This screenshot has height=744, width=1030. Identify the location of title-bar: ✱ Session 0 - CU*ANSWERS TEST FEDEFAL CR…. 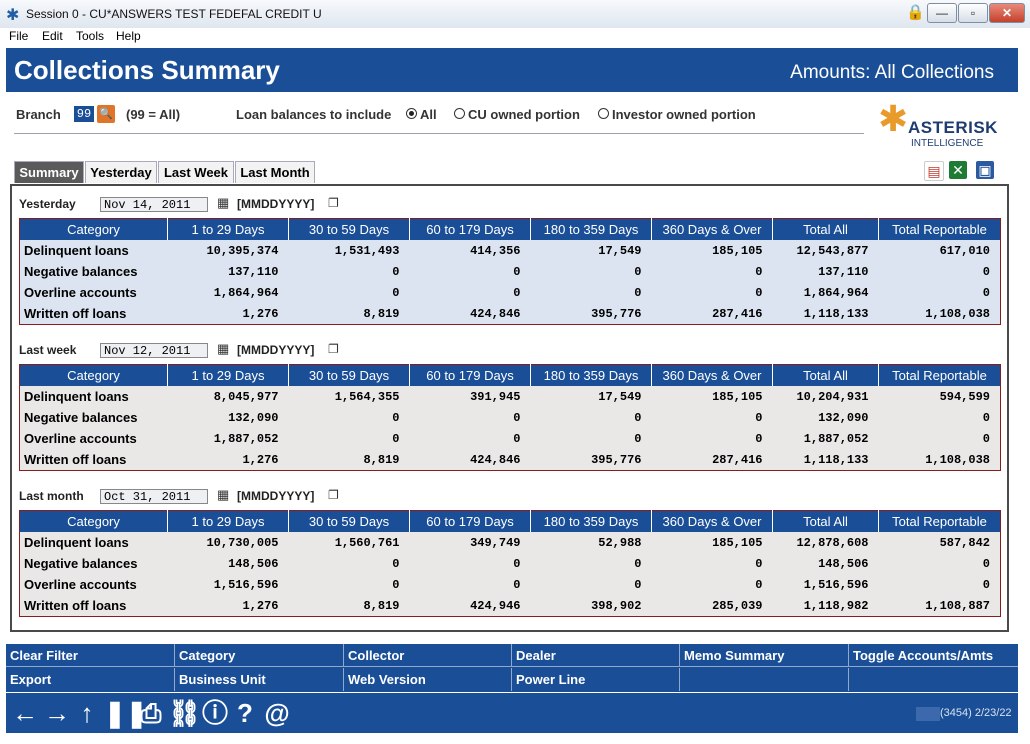
(515, 14).